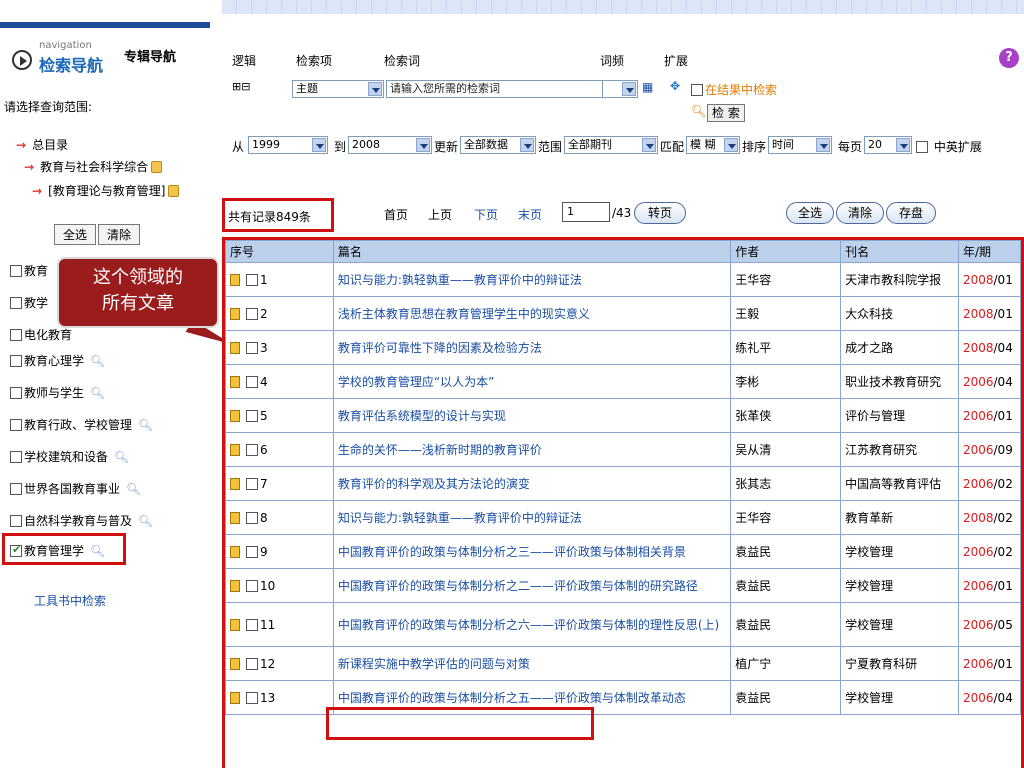  Describe the element at coordinates (623, 381) in the screenshot. I see `table-row: 4 学校的教育管理应“以人为本” 李彬 职业技术教育研究 2006/04` at that location.